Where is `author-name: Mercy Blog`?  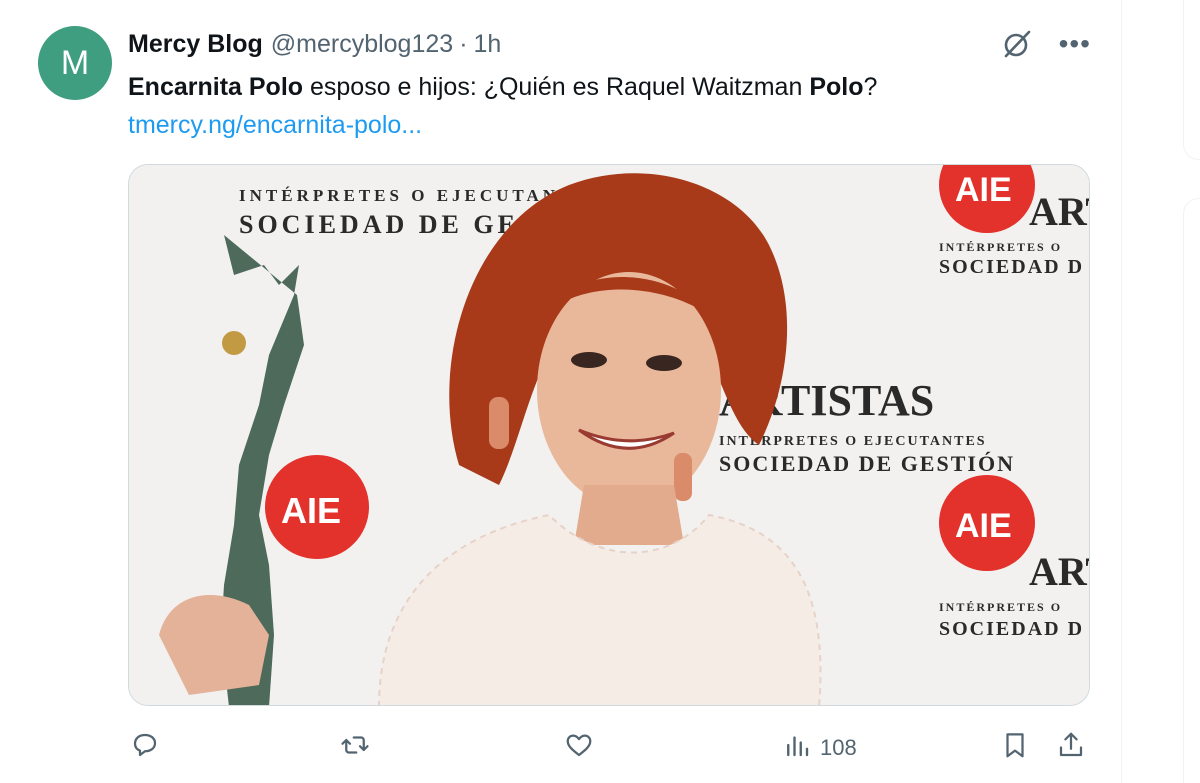
author-name: Mercy Blog is located at coordinates (195, 44).